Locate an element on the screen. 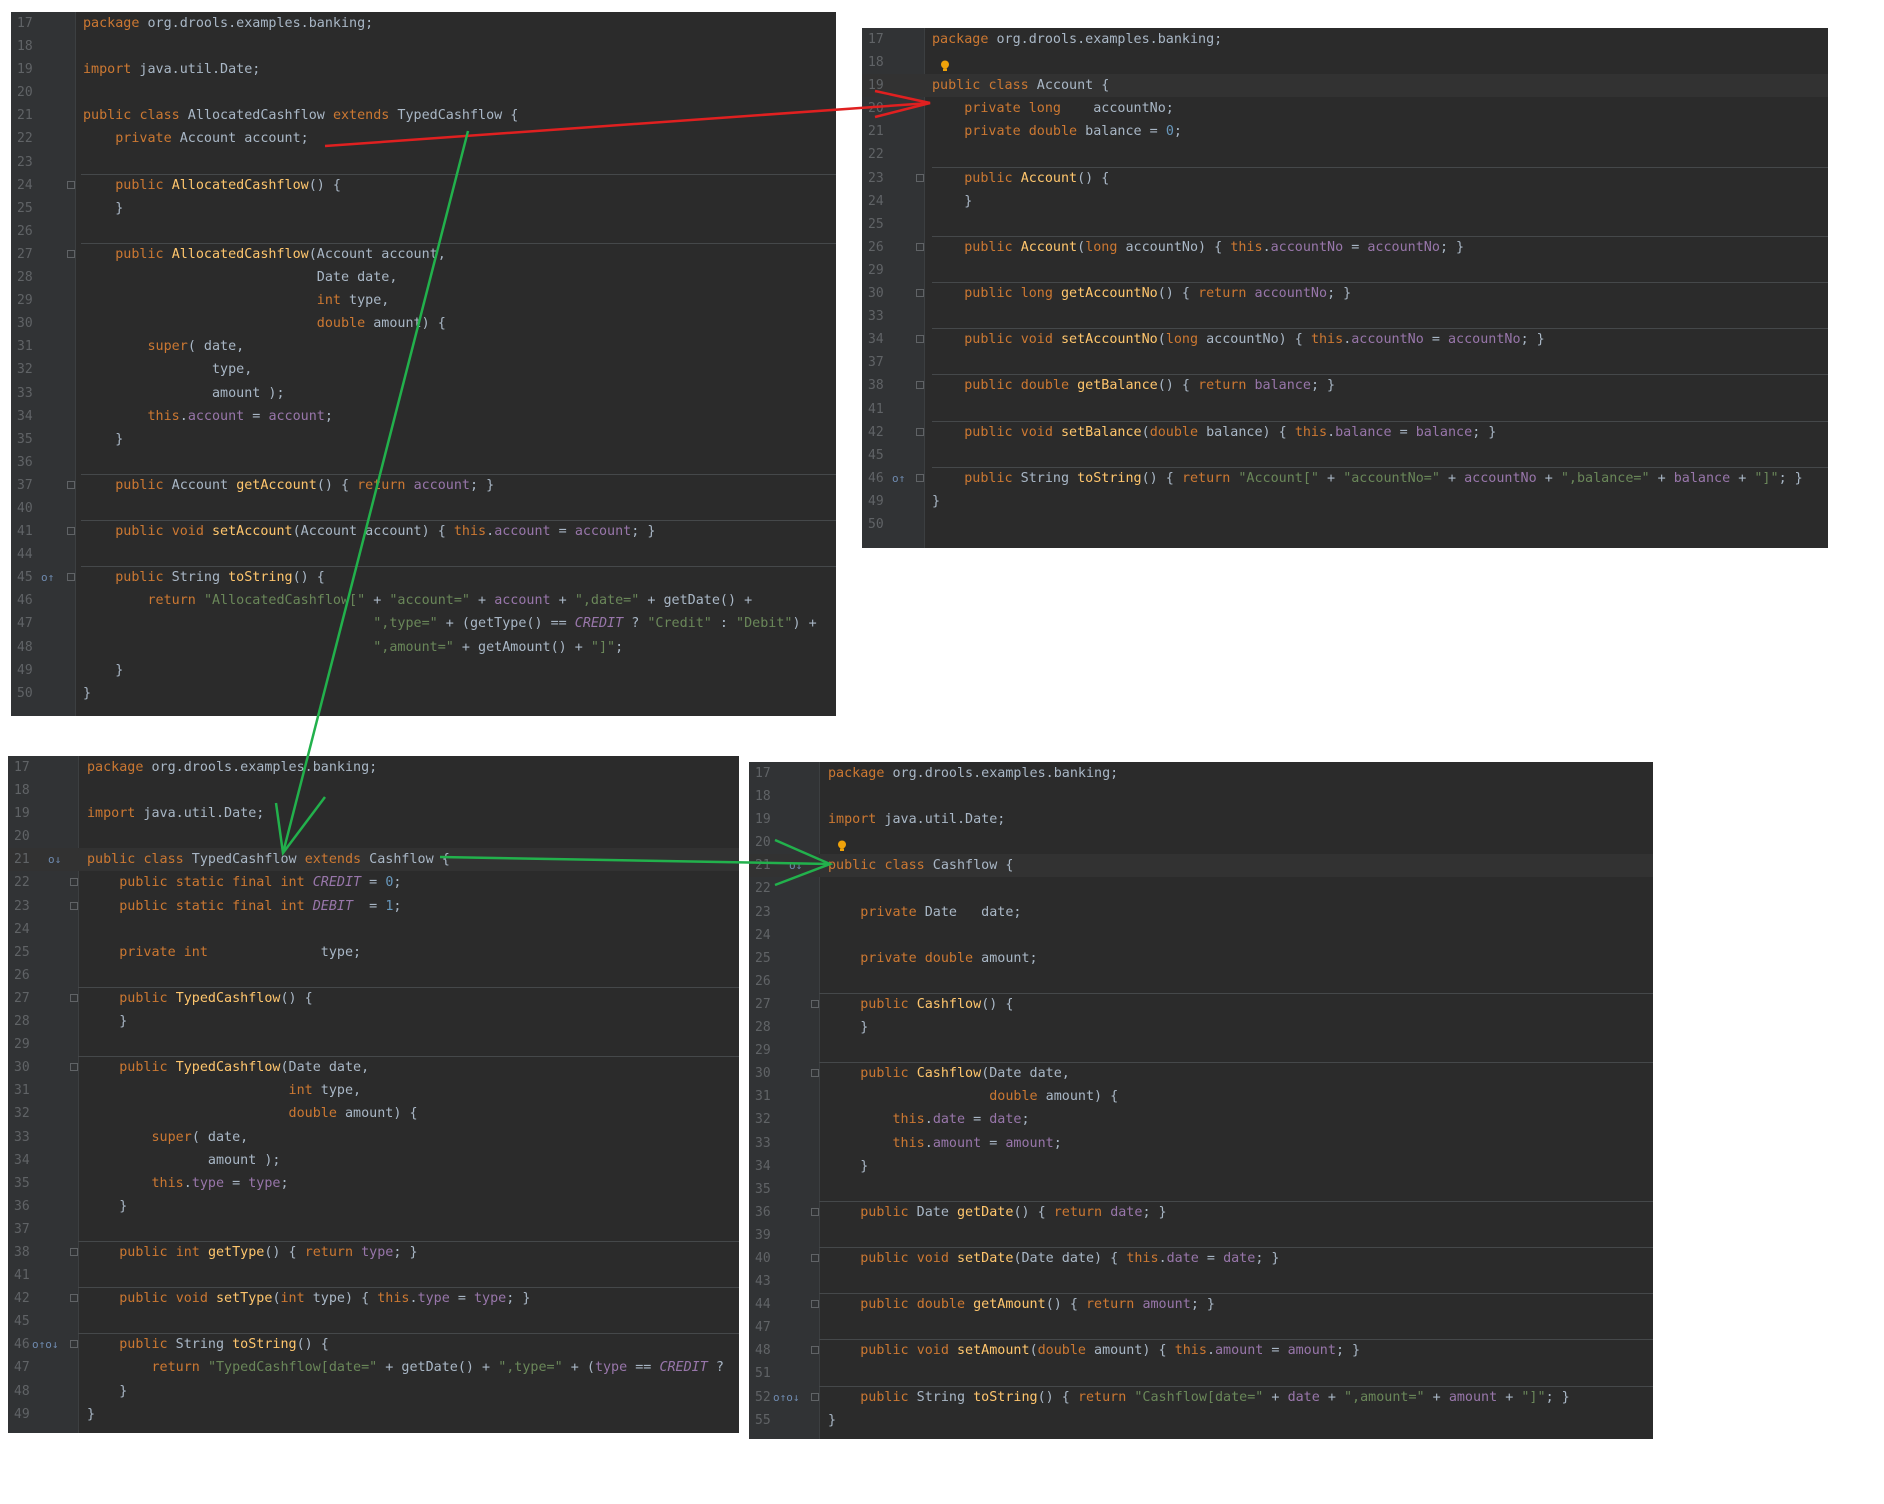 This screenshot has height=1504, width=1884. line-text: this.amount = amount; is located at coordinates (977, 1143).